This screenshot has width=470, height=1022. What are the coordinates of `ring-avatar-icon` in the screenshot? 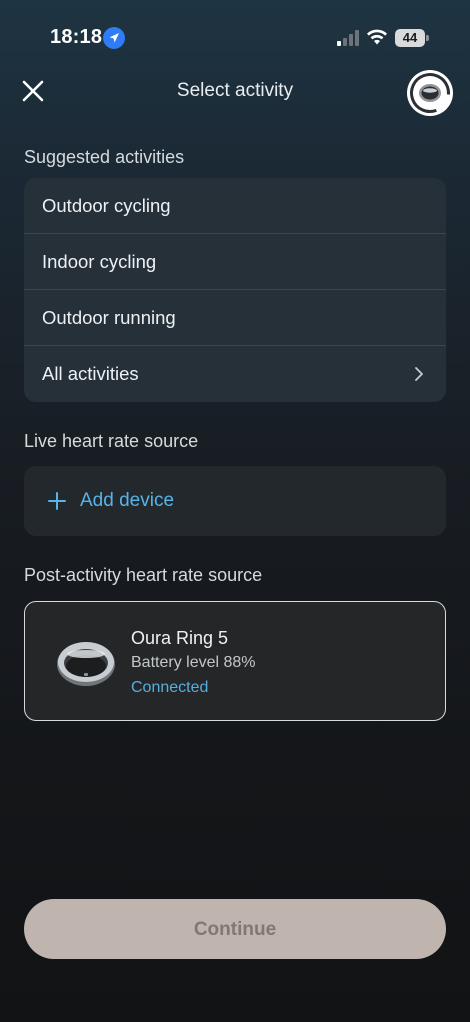 It's located at (430, 93).